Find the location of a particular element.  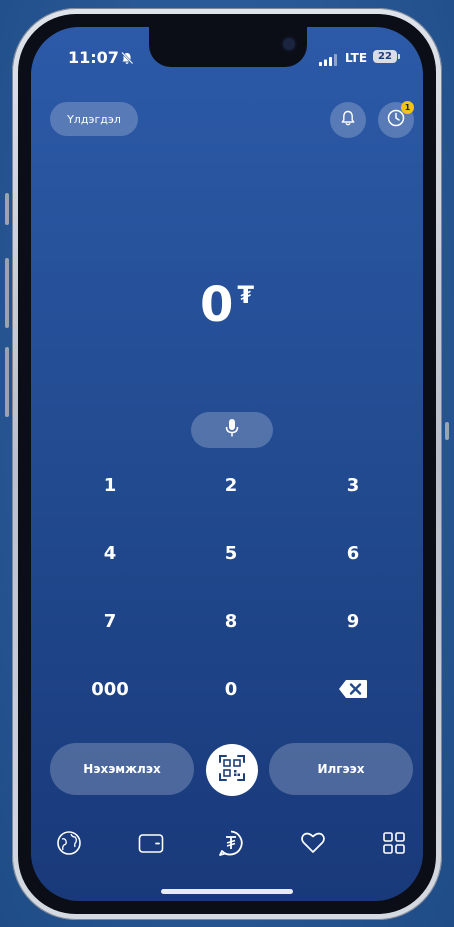

bell-icon is located at coordinates (348, 120).